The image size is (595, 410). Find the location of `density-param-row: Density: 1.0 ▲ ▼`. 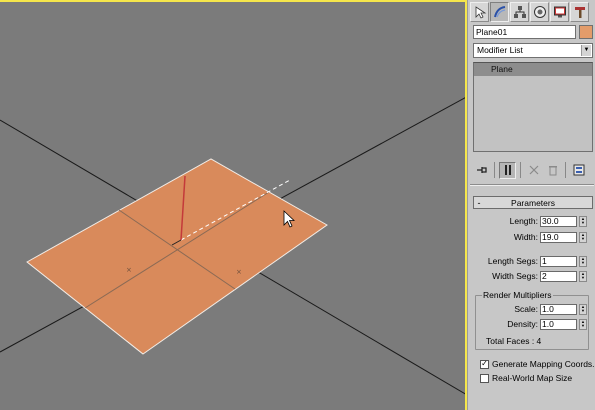

density-param-row: Density: 1.0 ▲ ▼ is located at coordinates (533, 324).